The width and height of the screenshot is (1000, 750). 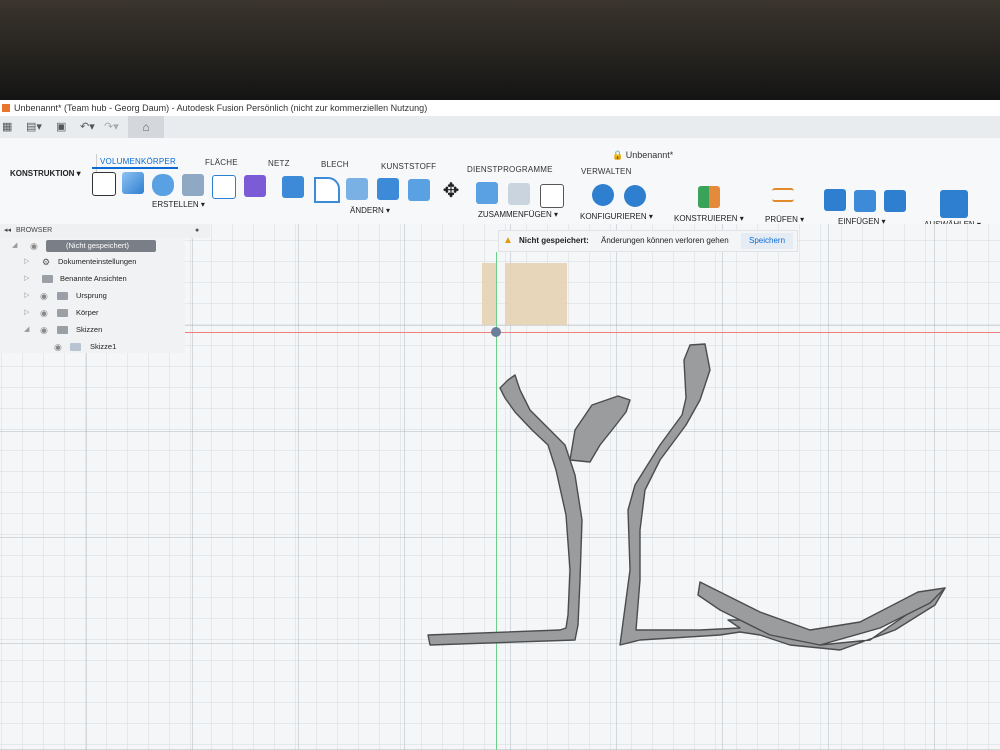 I want to click on tree-label: Benannte Ansichten, so click(x=93, y=278).